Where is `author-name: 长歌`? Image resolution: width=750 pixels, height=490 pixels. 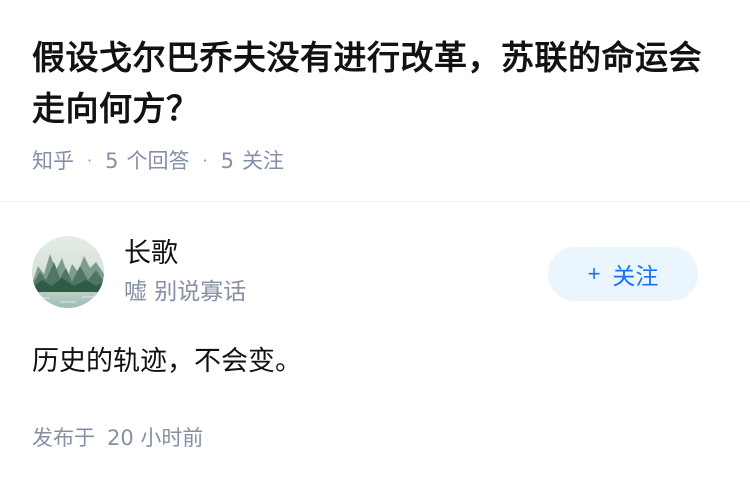
author-name: 长歌 is located at coordinates (336, 254).